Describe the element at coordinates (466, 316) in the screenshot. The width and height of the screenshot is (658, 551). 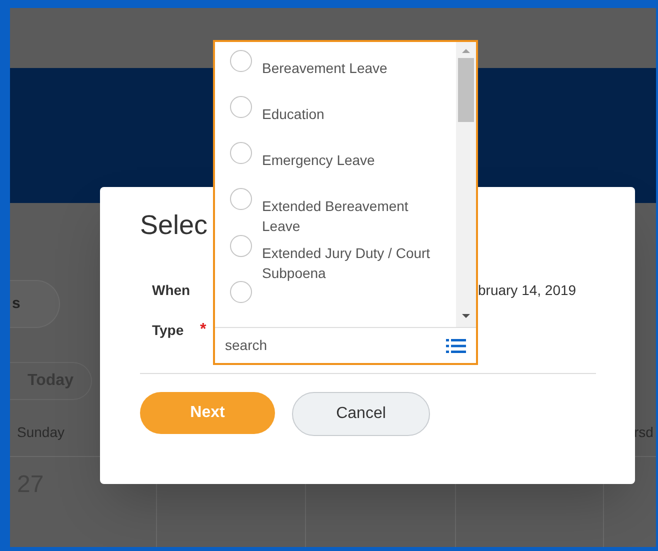
I see `scroll-down-icon` at that location.